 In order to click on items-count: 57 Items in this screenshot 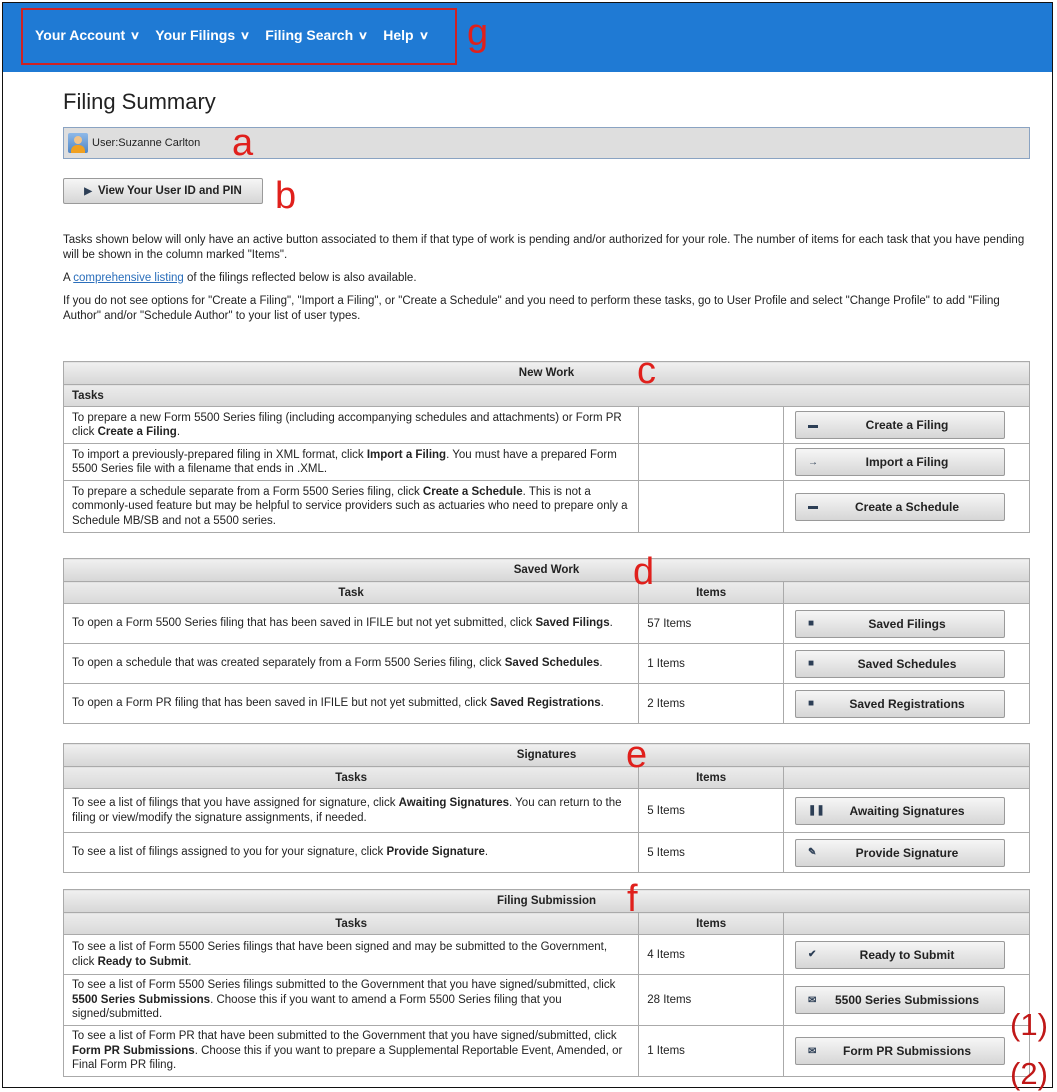, I will do `click(711, 623)`.